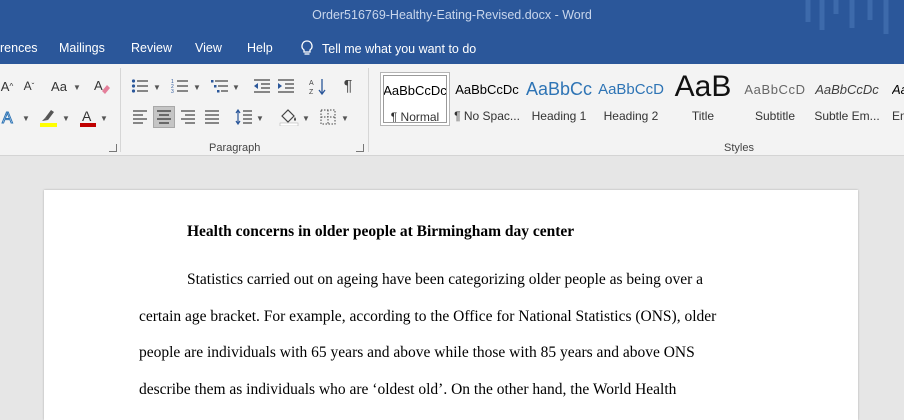 The width and height of the screenshot is (904, 420). I want to click on down-arrow-icon: ˇ, so click(33, 86).